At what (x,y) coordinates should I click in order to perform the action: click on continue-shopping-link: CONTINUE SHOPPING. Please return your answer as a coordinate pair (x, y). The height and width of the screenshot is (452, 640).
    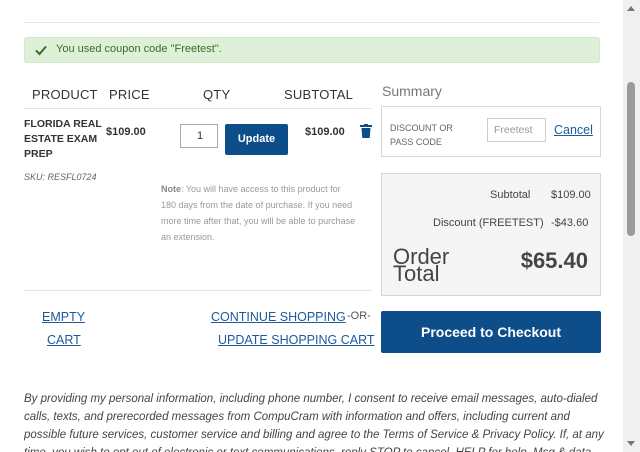
    Looking at the image, I should click on (278, 317).